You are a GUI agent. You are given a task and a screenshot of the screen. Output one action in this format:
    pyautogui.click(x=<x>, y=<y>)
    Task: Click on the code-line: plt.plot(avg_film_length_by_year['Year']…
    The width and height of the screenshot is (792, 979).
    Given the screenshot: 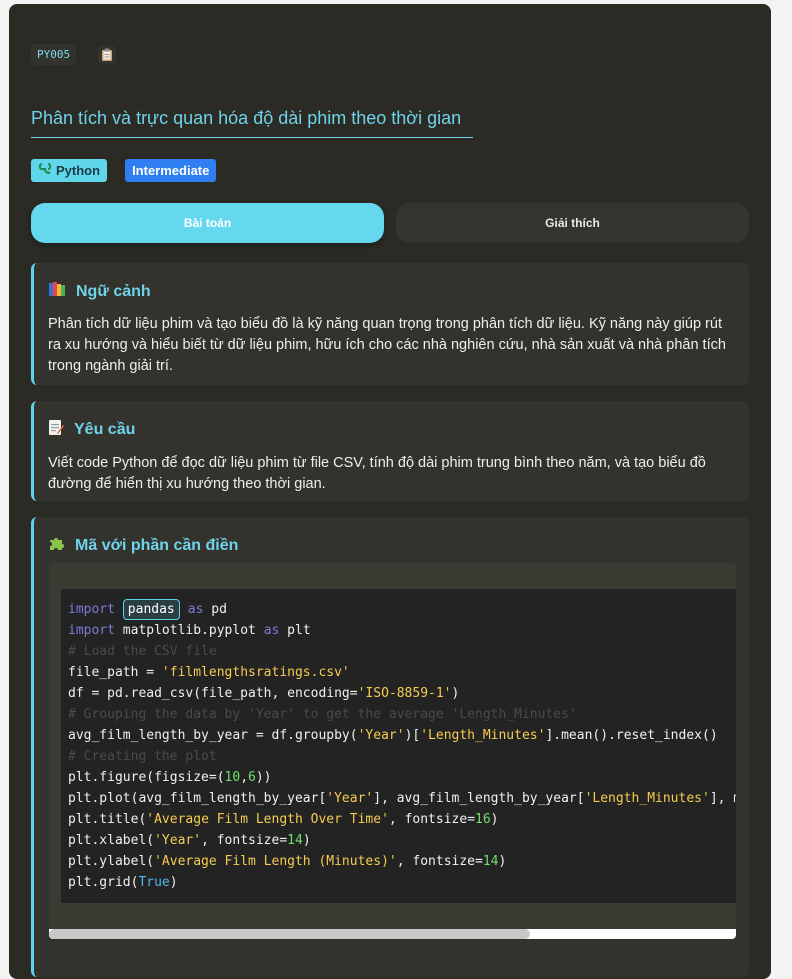 What is the action you would take?
    pyautogui.click(x=402, y=798)
    